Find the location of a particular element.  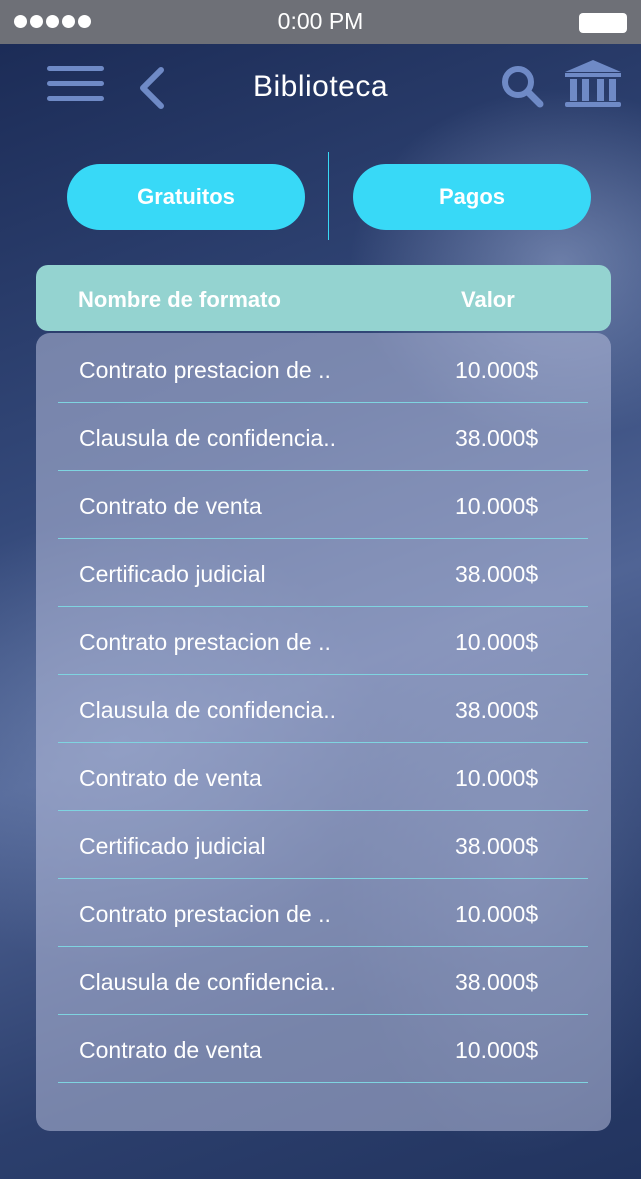

column-header-value: Valor is located at coordinates (488, 299).